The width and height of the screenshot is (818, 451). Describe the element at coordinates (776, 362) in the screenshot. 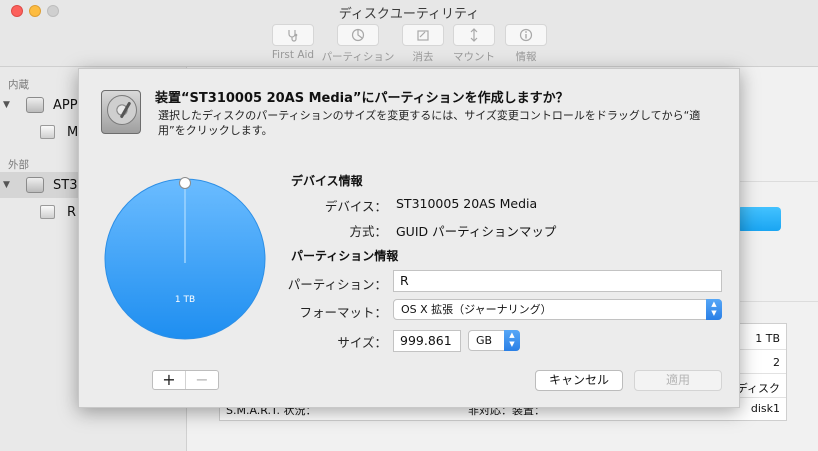

I see `info-value: 2` at that location.